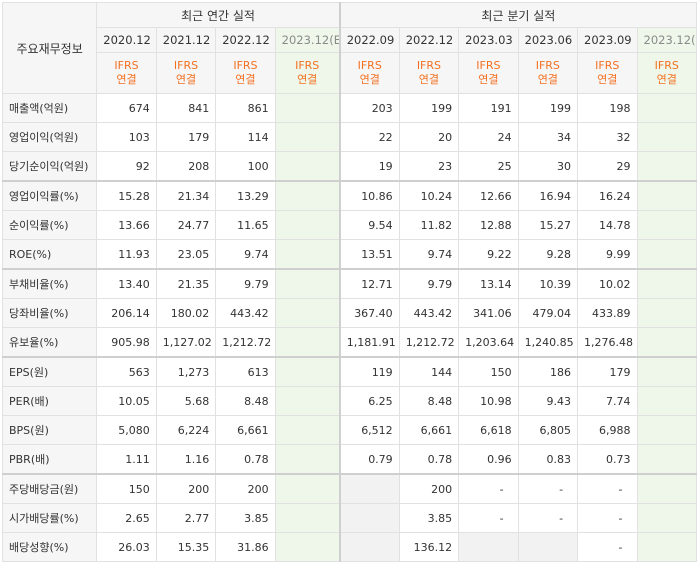 The width and height of the screenshot is (699, 565). What do you see at coordinates (49, 313) in the screenshot?
I see `row-label: 당좌비율(%)` at bounding box center [49, 313].